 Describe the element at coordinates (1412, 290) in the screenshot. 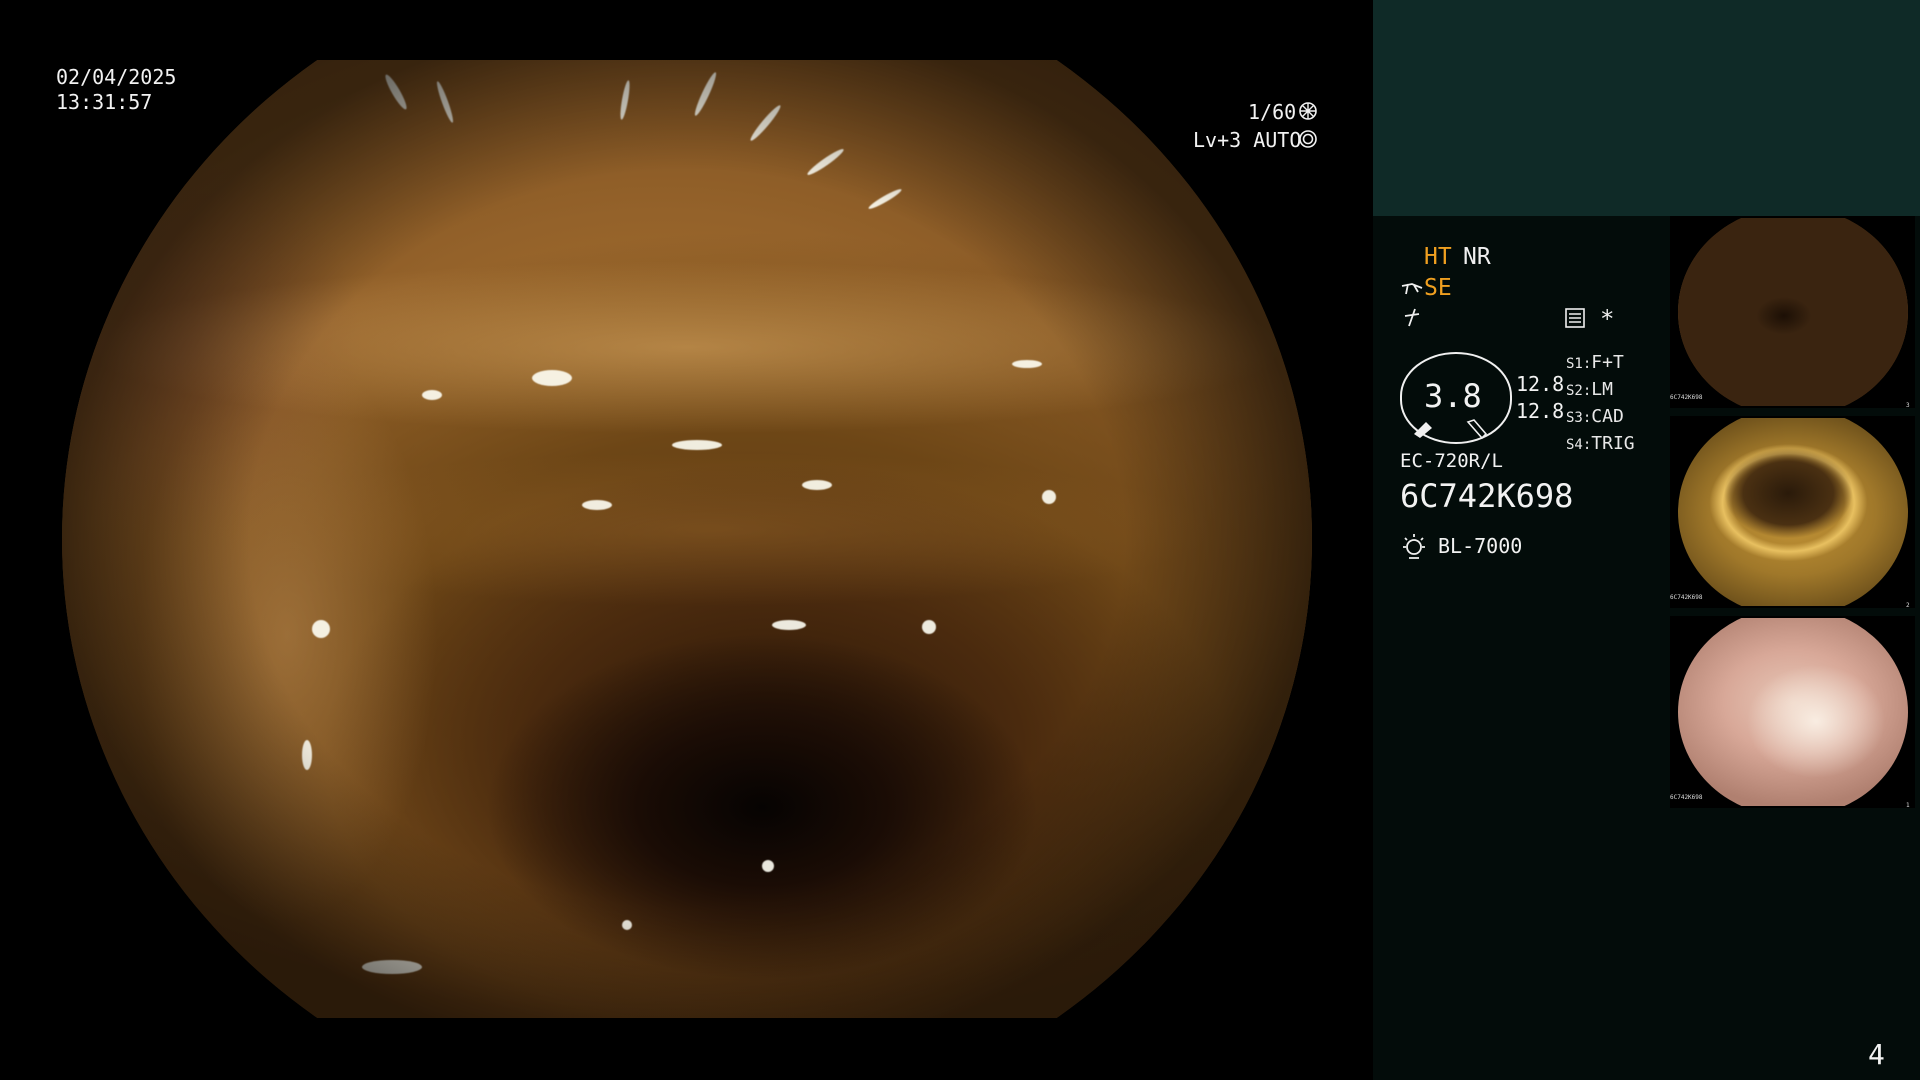

I see `structure-enhance-icon` at that location.